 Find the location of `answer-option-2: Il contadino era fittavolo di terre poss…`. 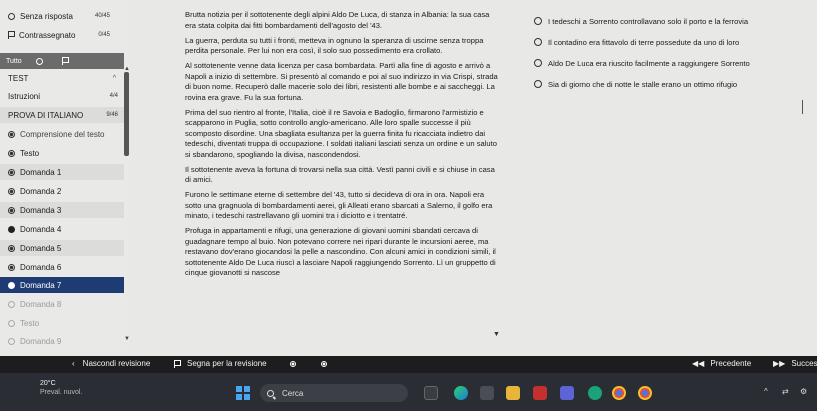

answer-option-2: Il contadino era fittavolo di terre poss… is located at coordinates (675, 42).